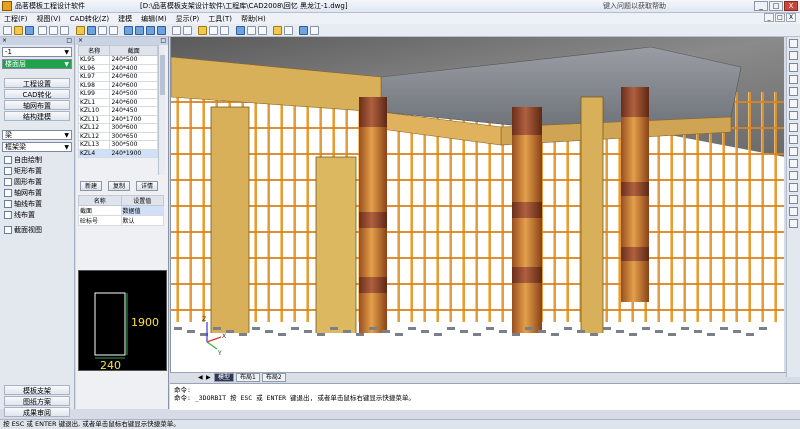 Image resolution: width=800 pixels, height=429 pixels. Describe the element at coordinates (117, 102) in the screenshot. I see `table-row: KZL1 240*600` at that location.